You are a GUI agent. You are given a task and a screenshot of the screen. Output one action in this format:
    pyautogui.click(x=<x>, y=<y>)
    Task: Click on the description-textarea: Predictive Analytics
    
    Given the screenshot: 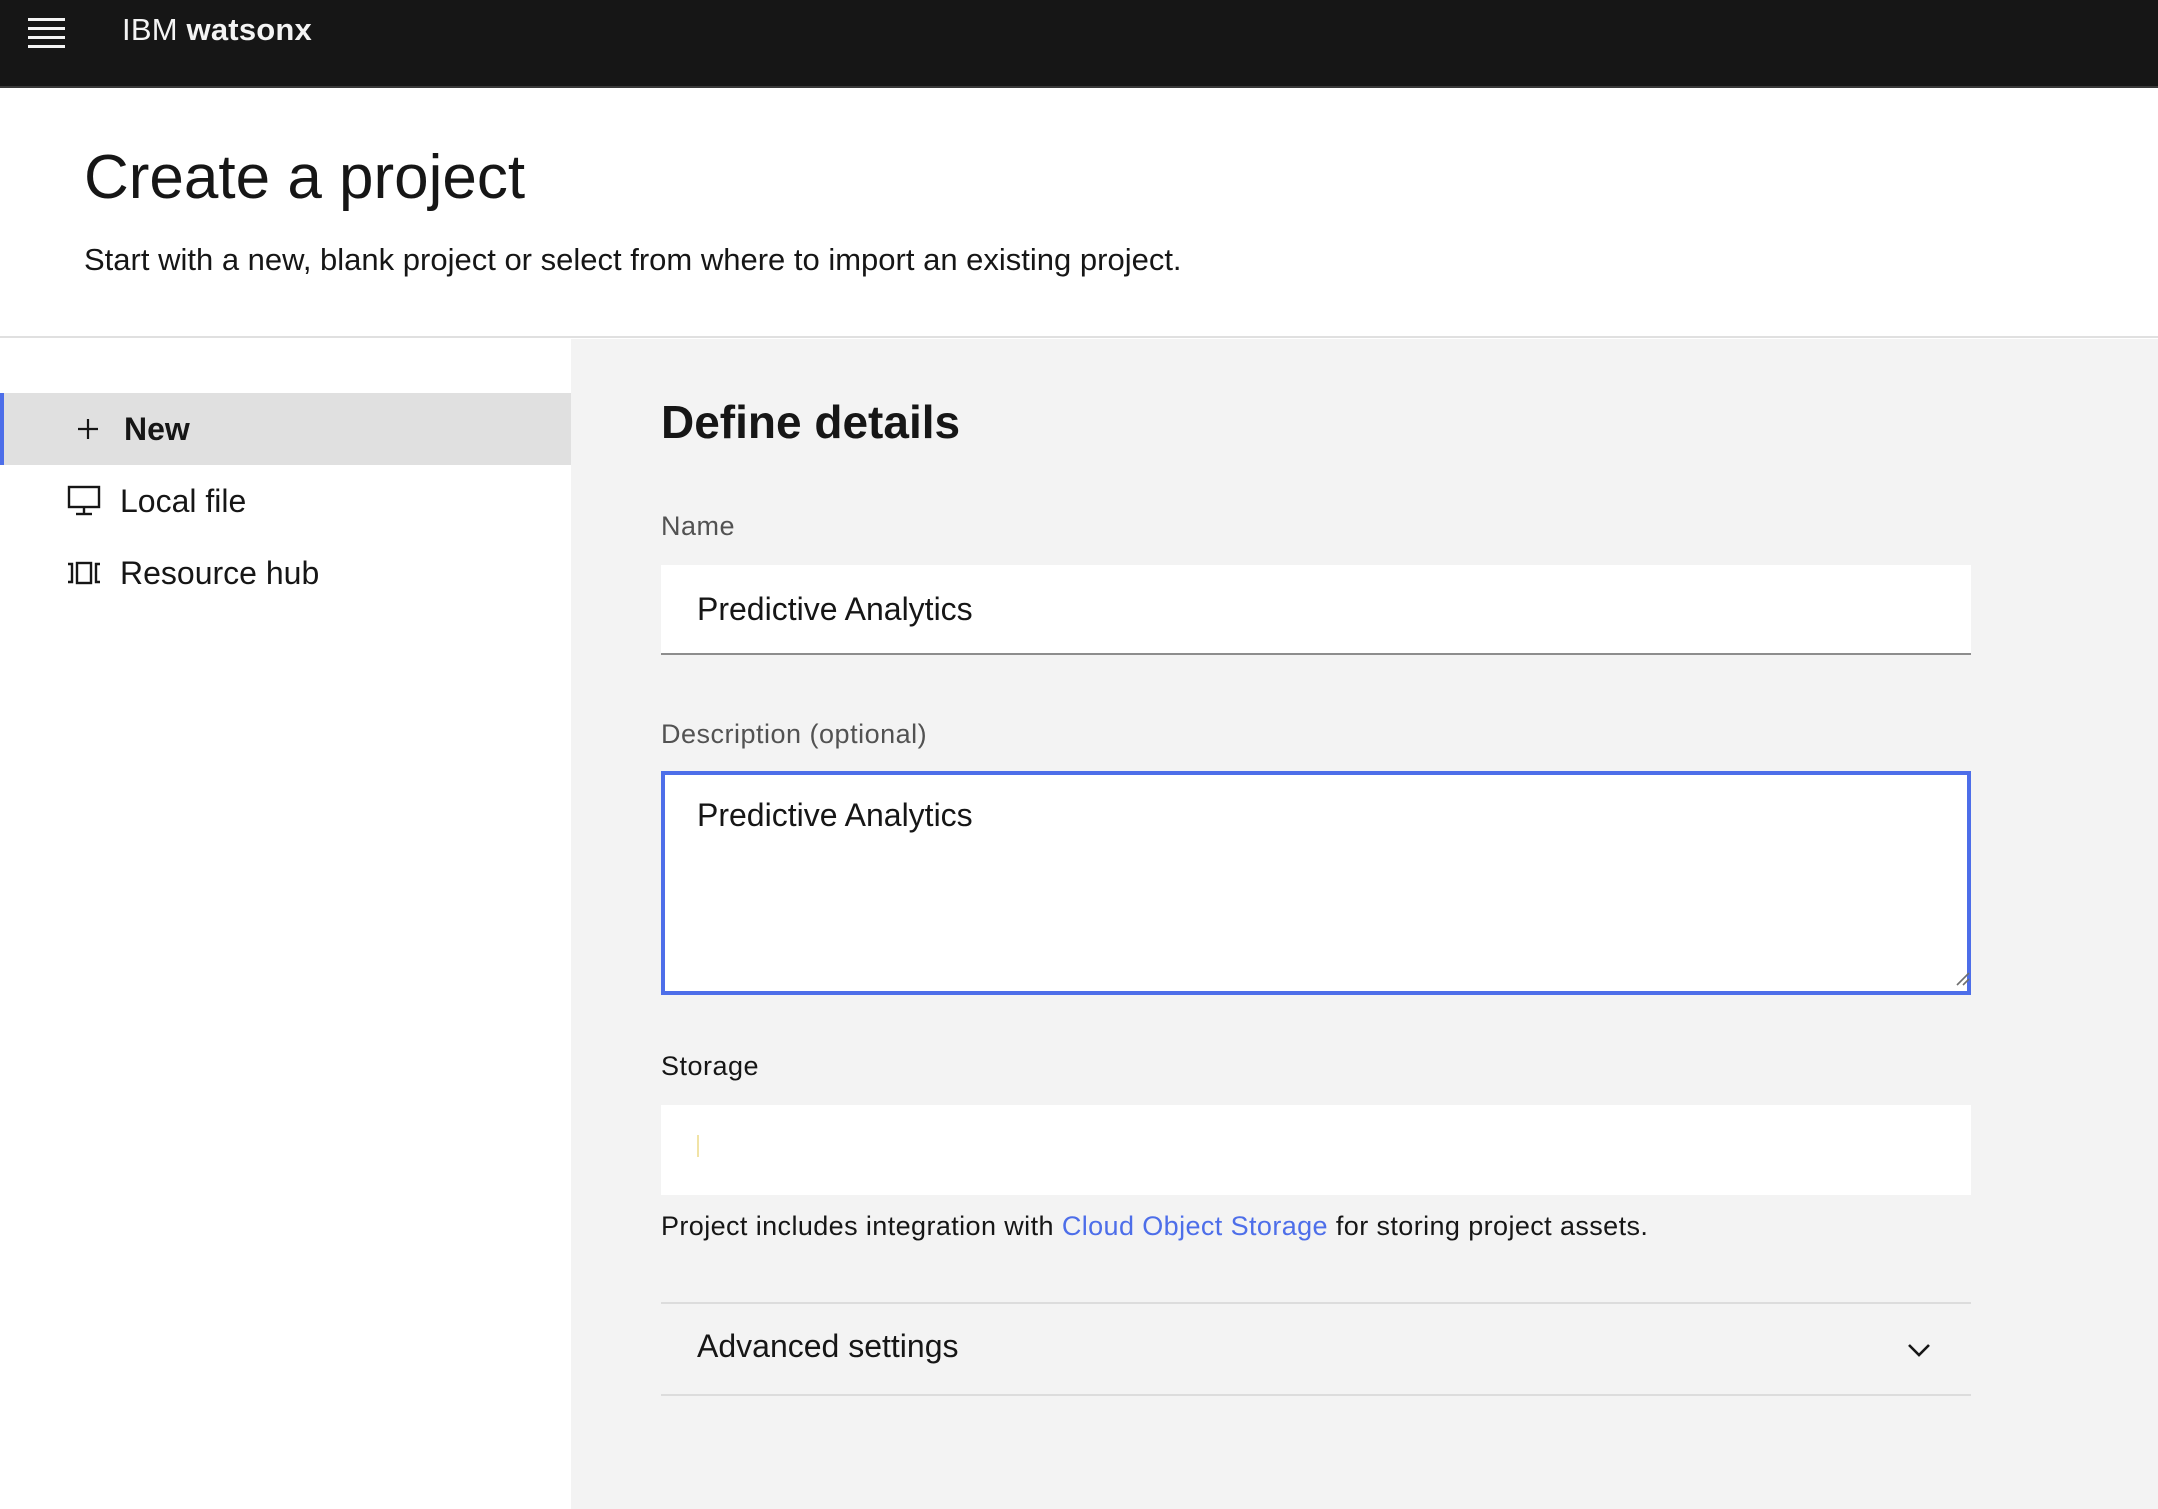 What is the action you would take?
    pyautogui.click(x=1316, y=883)
    